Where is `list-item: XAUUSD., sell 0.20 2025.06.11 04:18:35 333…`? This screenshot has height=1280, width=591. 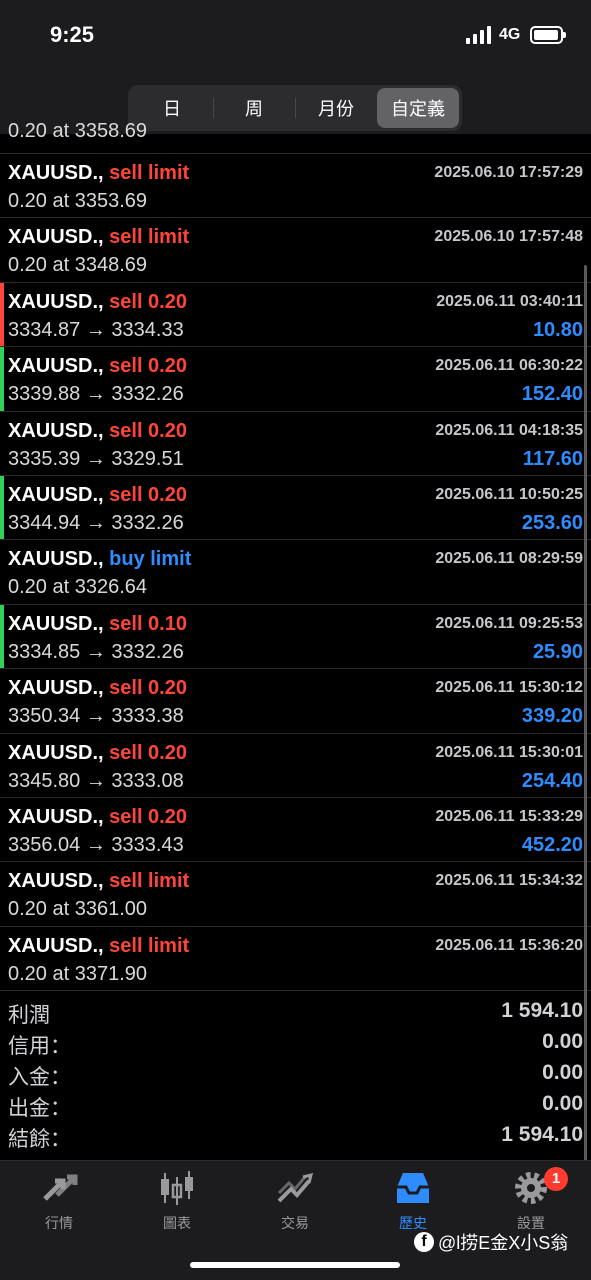 list-item: XAUUSD., sell 0.20 2025.06.11 04:18:35 333… is located at coordinates (295, 444).